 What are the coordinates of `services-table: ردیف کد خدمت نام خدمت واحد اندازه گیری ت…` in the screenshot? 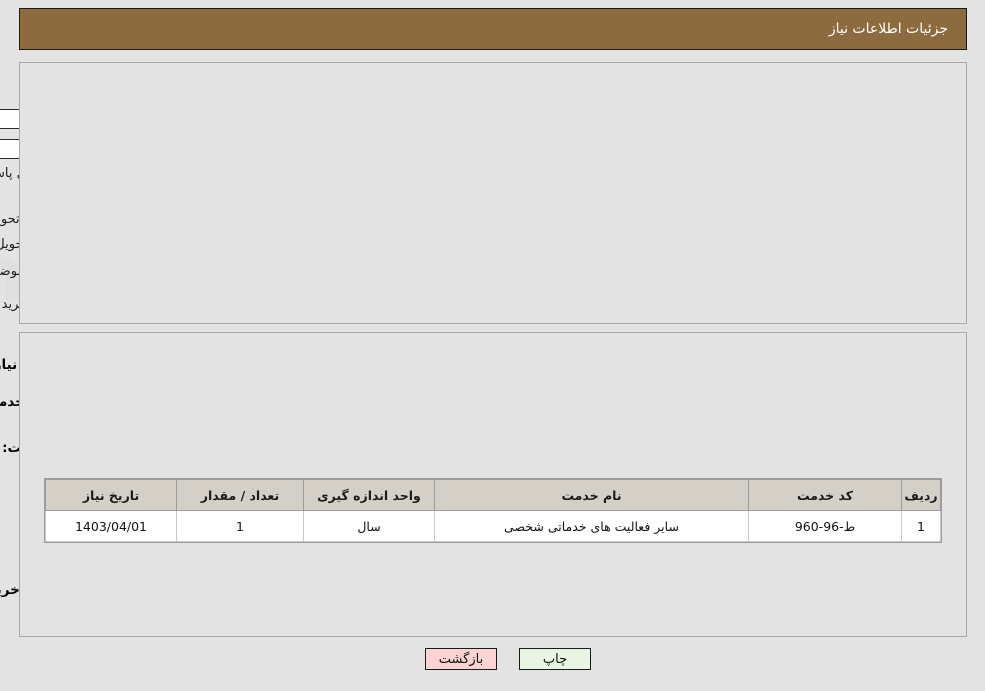 It's located at (493, 510).